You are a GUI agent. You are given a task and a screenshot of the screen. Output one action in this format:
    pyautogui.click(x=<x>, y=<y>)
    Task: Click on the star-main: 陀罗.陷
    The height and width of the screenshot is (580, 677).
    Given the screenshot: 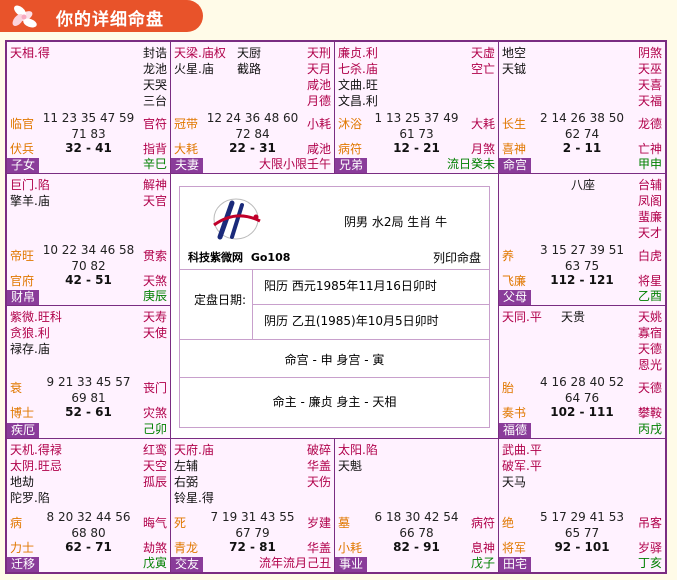 What is the action you would take?
    pyautogui.click(x=30, y=498)
    